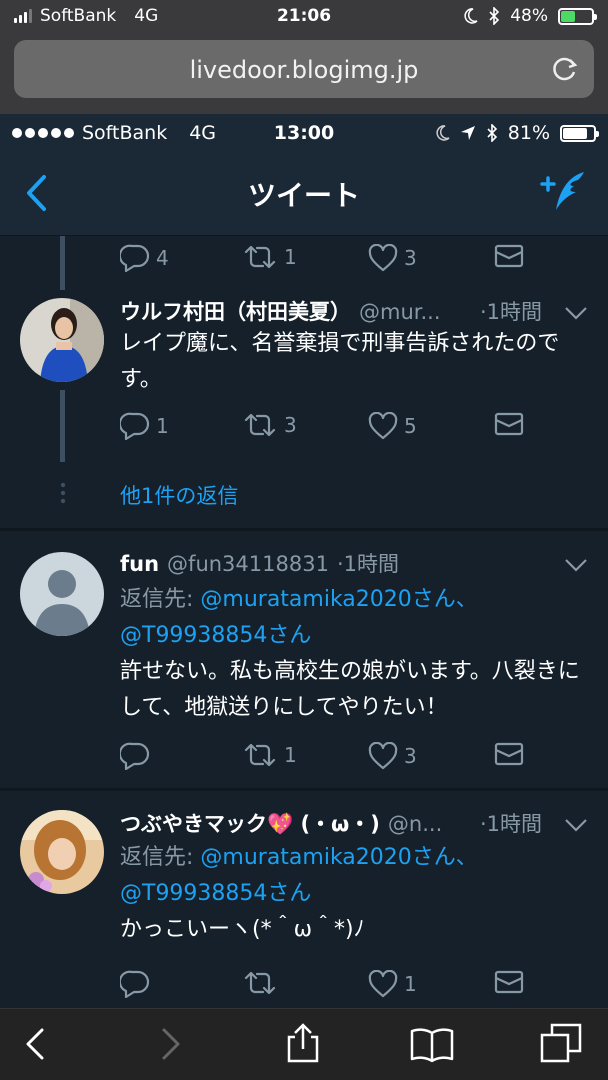 The width and height of the screenshot is (608, 1080). What do you see at coordinates (565, 69) in the screenshot?
I see `reload-icon` at bounding box center [565, 69].